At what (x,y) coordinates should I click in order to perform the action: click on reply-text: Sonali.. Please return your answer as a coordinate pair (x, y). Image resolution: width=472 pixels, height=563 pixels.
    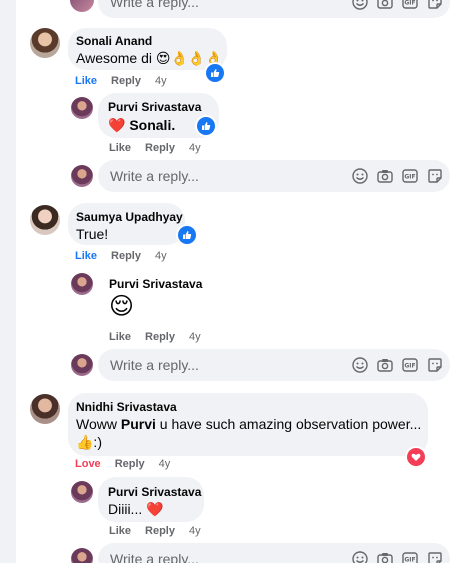
    Looking at the image, I should click on (152, 125).